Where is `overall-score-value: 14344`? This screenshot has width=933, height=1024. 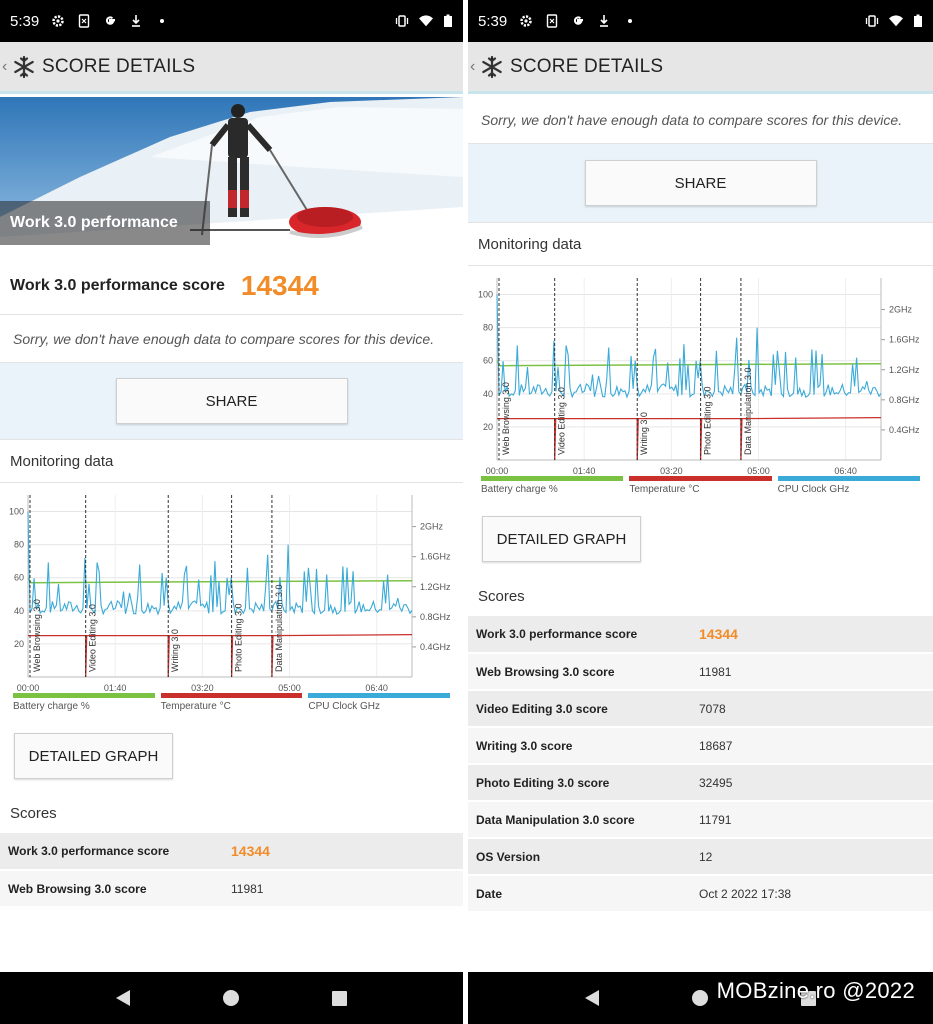 overall-score-value: 14344 is located at coordinates (279, 285).